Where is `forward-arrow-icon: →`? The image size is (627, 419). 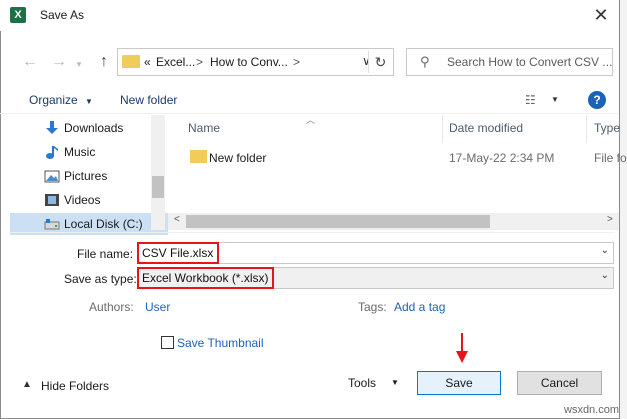 forward-arrow-icon: → is located at coordinates (59, 62).